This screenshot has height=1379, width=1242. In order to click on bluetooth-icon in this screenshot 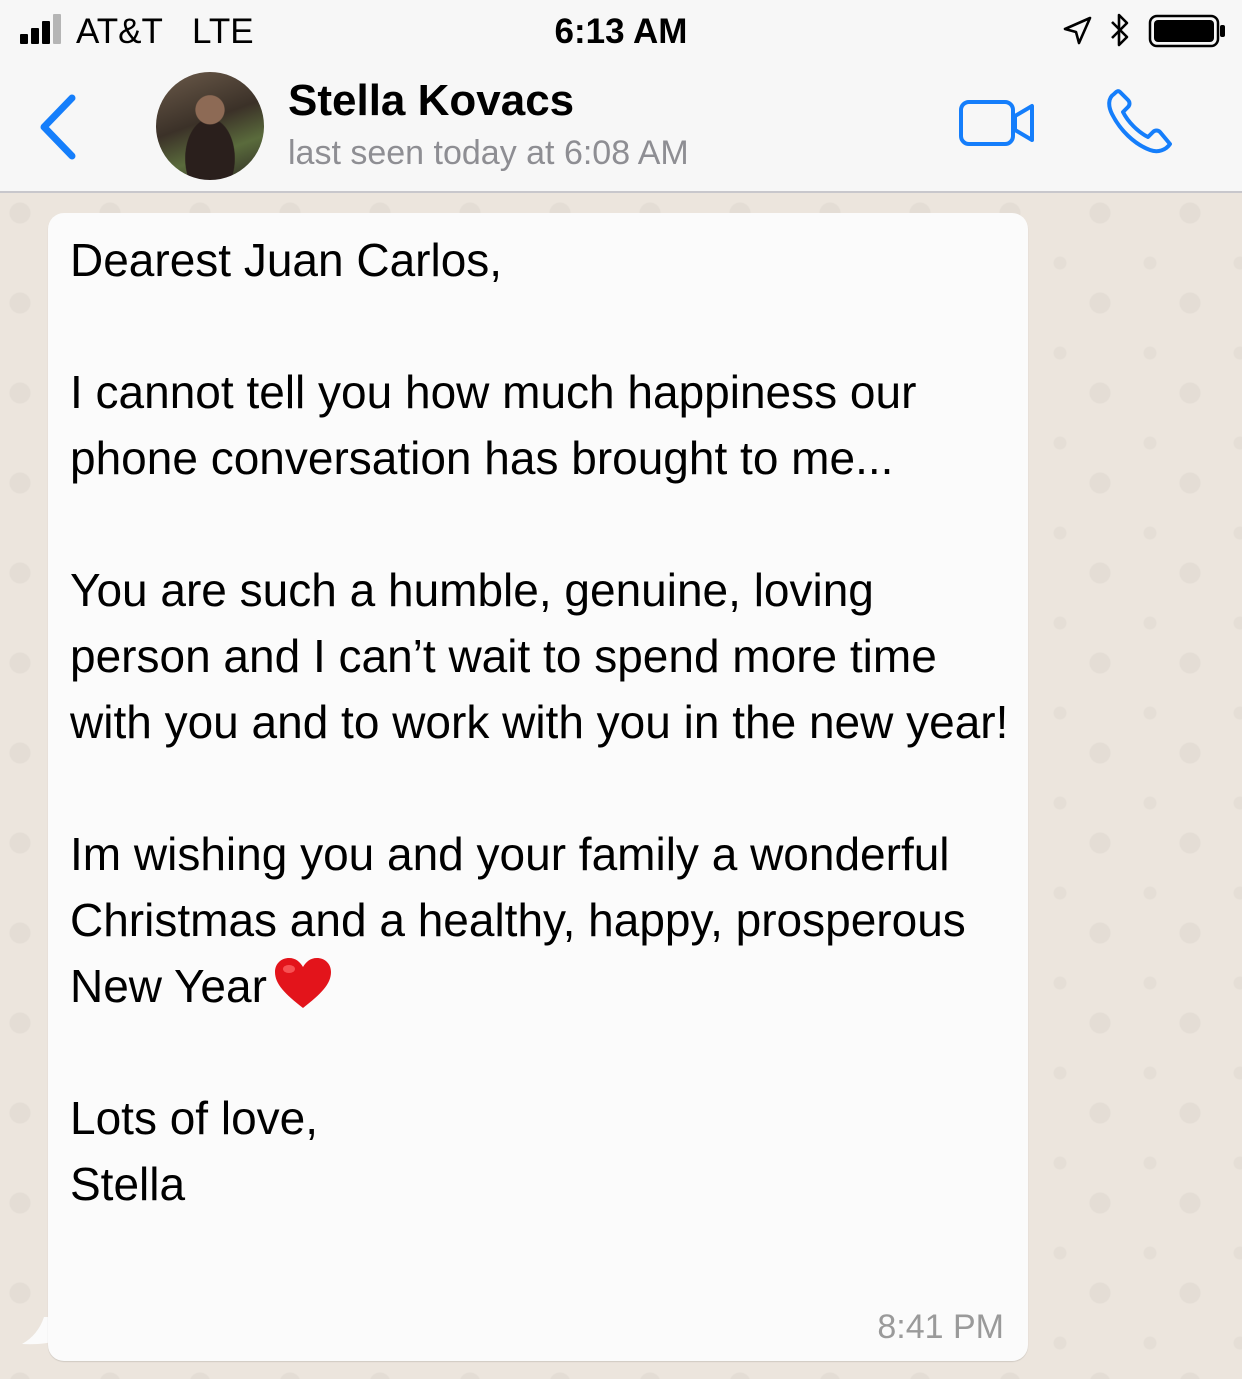, I will do `click(1120, 30)`.